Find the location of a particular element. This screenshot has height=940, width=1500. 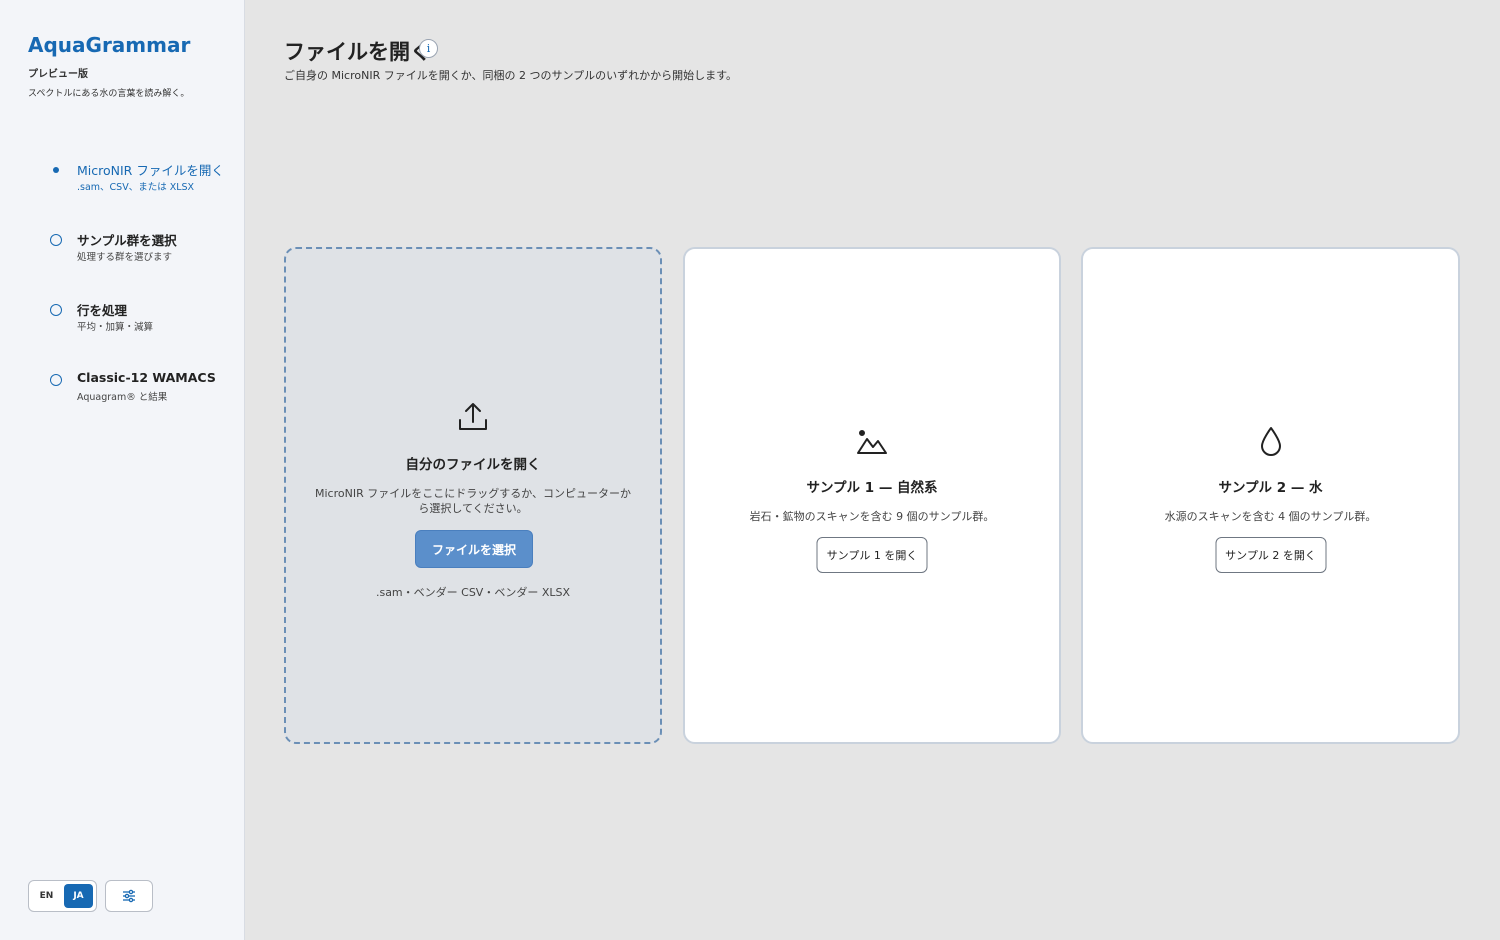

water-drop-icon is located at coordinates (1270, 441).